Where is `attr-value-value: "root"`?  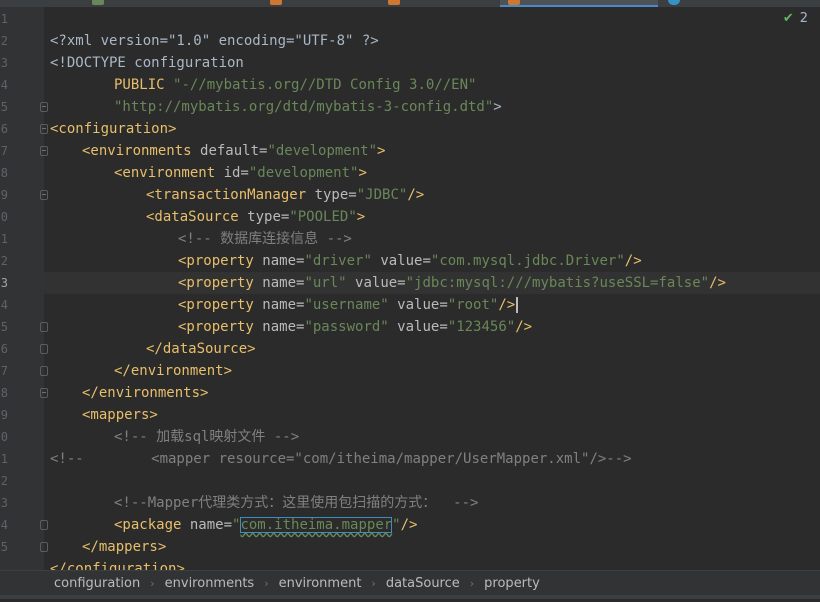 attr-value-value: "root" is located at coordinates (473, 305).